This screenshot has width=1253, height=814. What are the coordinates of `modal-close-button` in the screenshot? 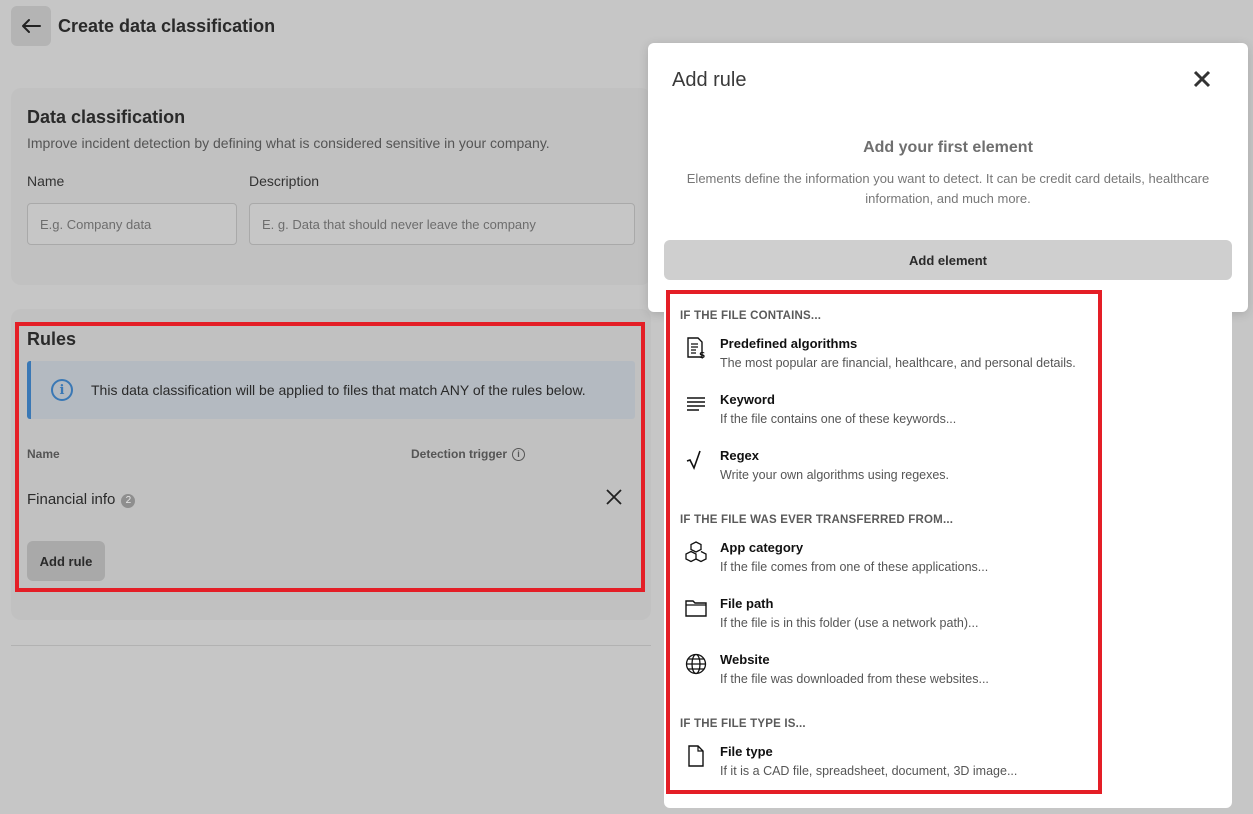 It's located at (1202, 79).